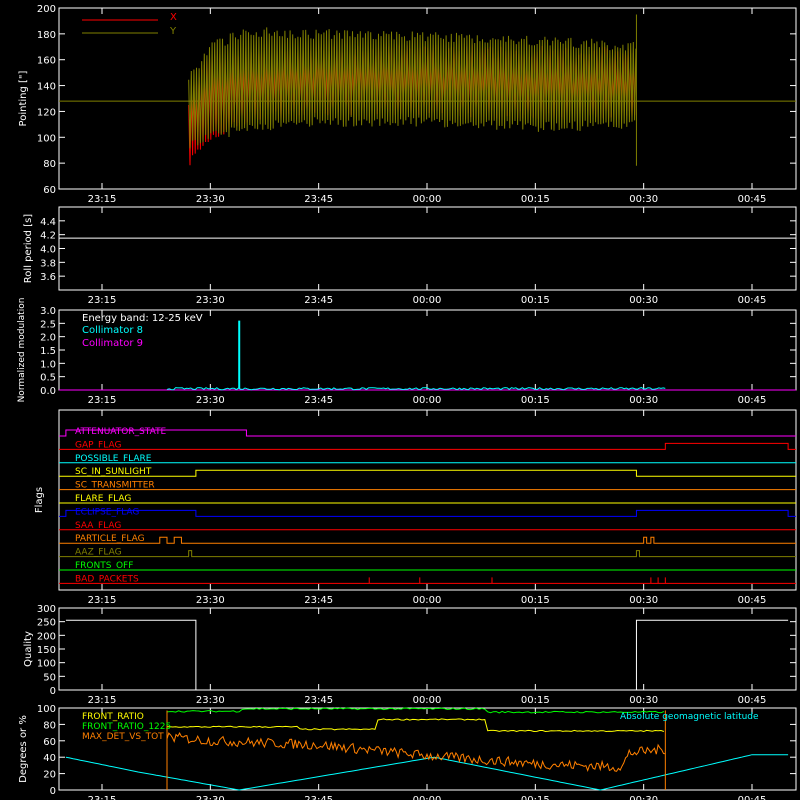  What do you see at coordinates (28, 248) in the screenshot?
I see `y-axis-label: Roll period [s]` at bounding box center [28, 248].